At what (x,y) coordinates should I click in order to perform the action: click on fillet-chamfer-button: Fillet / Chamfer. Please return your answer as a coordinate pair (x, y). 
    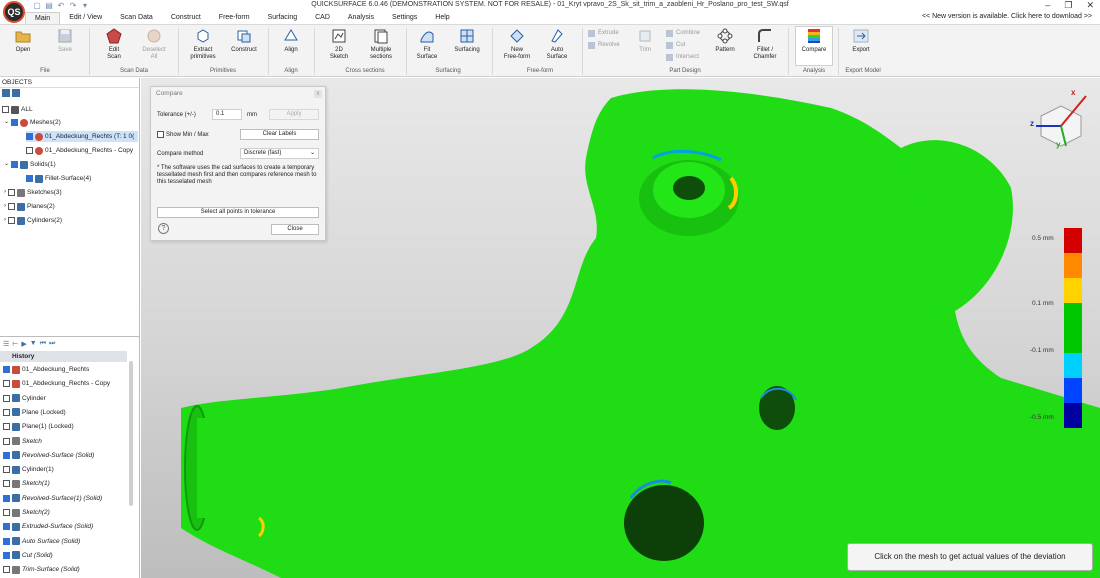
    Looking at the image, I should click on (765, 44).